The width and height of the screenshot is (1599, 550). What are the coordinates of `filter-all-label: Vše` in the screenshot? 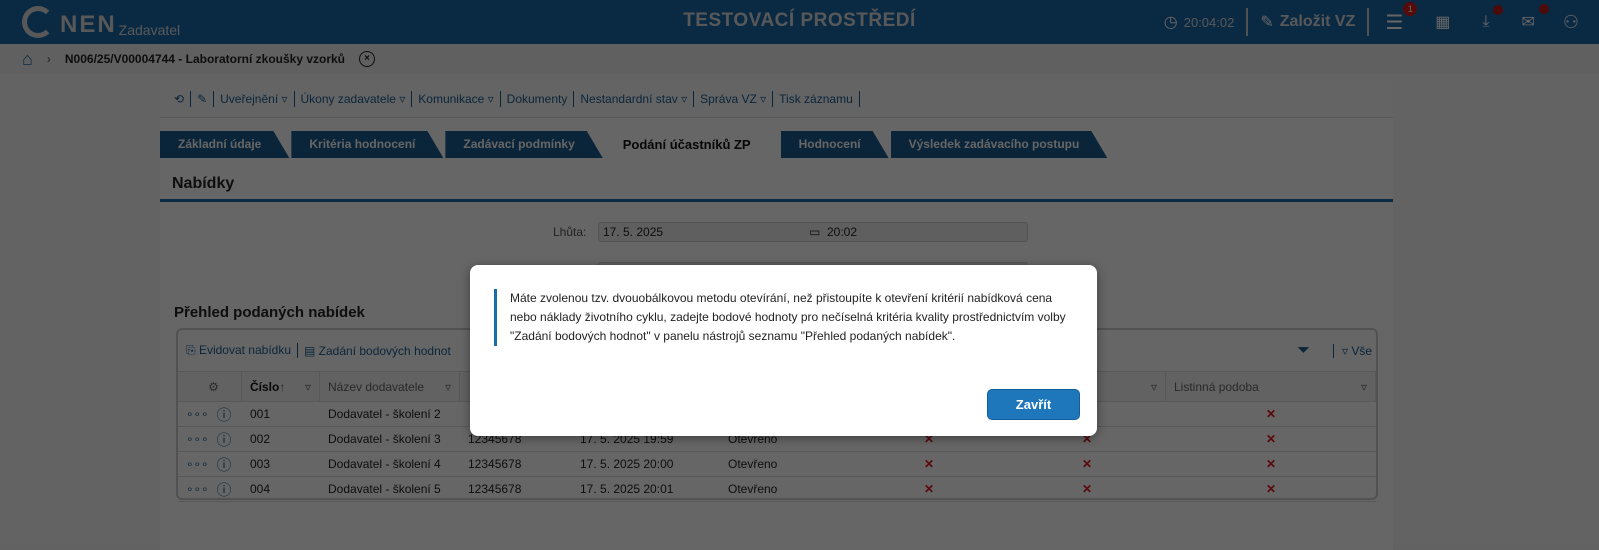 It's located at (1361, 350).